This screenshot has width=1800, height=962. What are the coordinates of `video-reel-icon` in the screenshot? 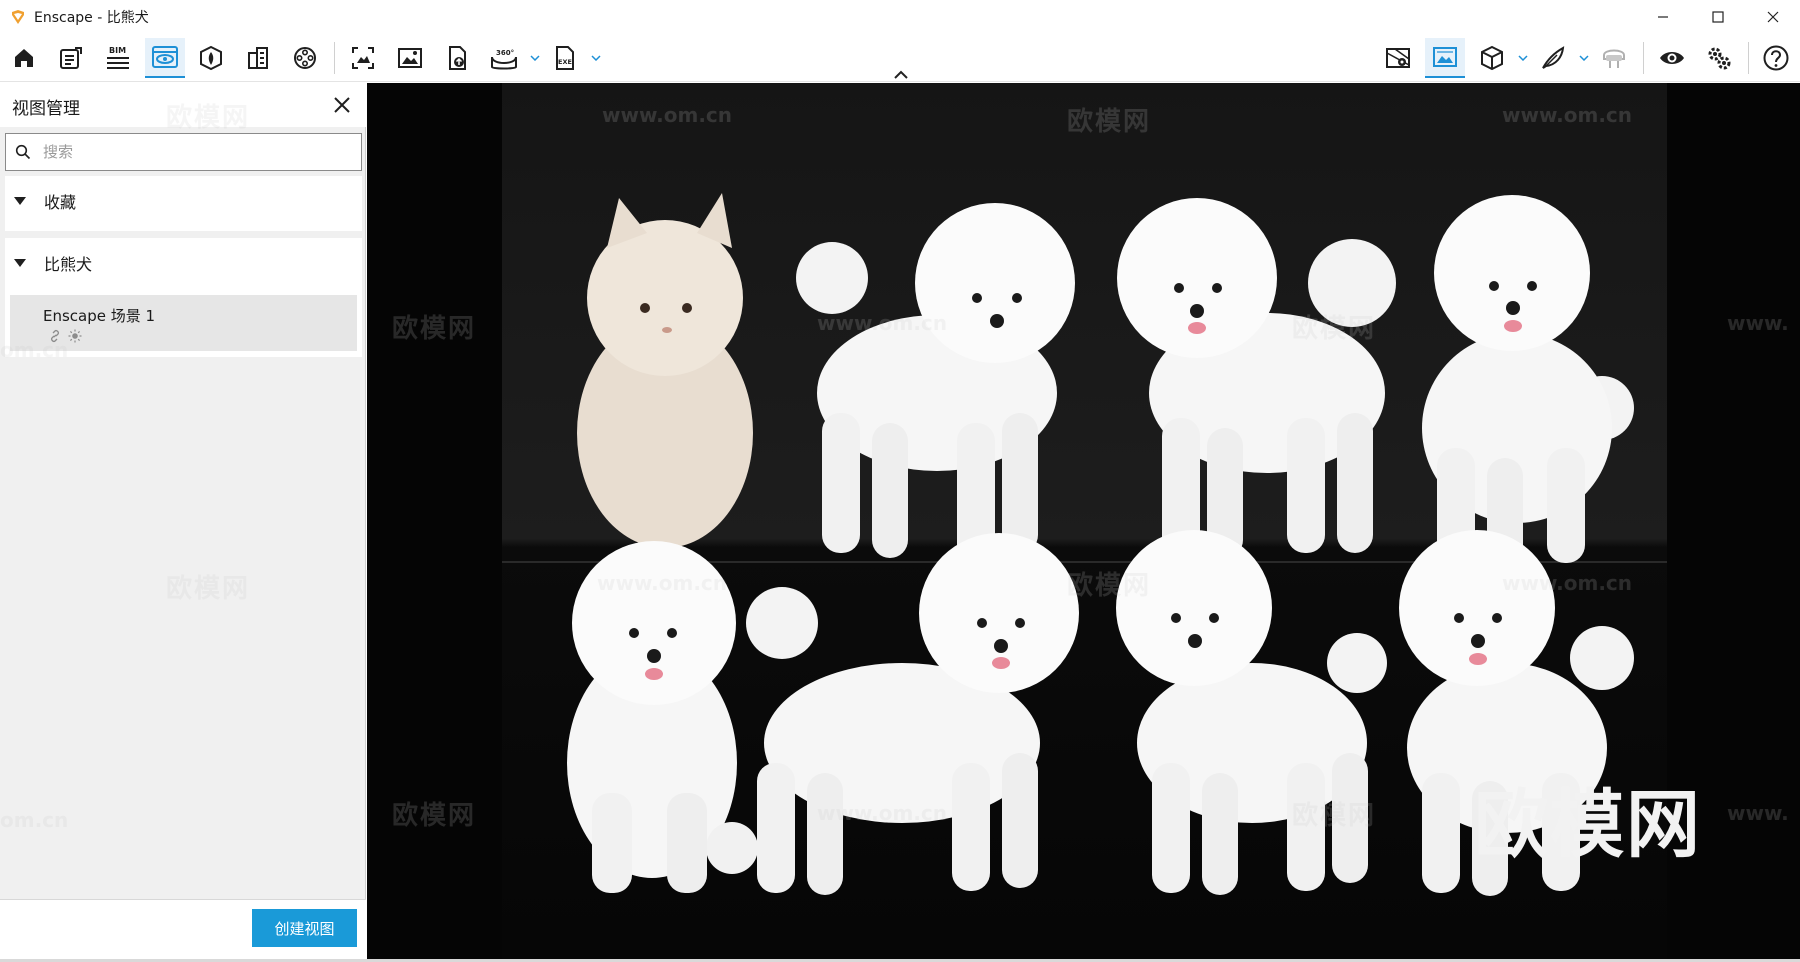 It's located at (305, 58).